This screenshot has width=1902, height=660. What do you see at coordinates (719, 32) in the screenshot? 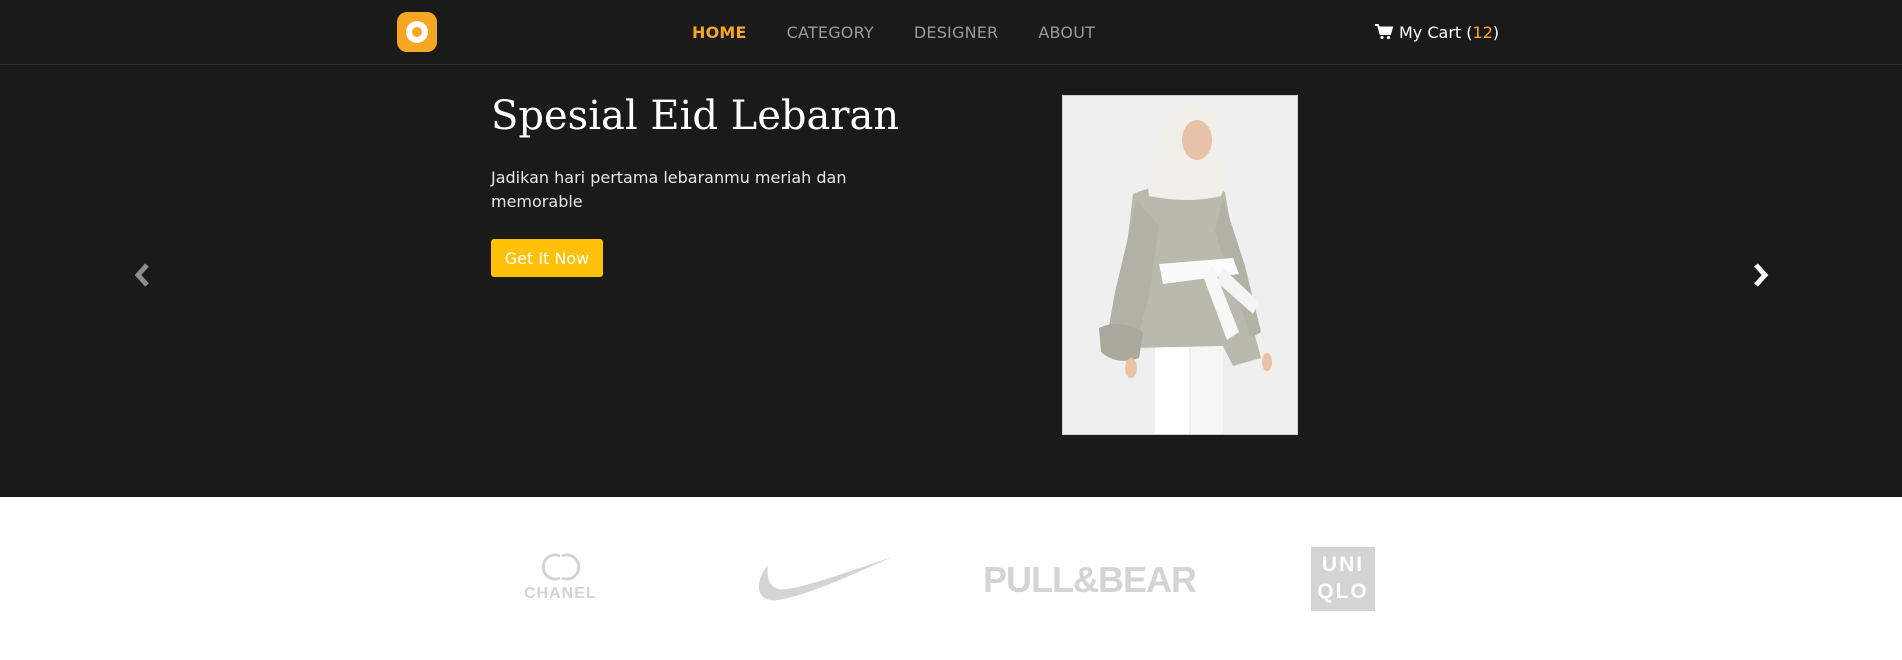
I see `nav-home: HOME` at bounding box center [719, 32].